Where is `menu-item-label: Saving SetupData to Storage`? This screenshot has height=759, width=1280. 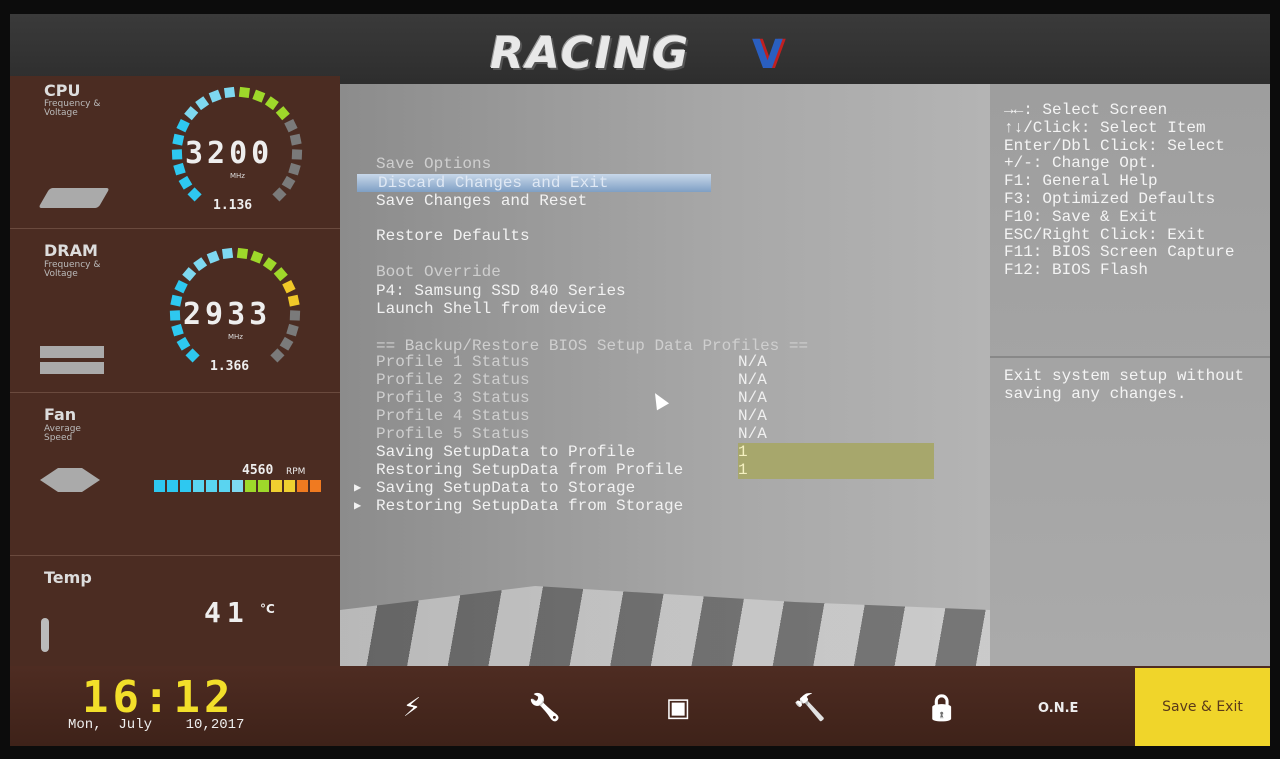
menu-item-label: Saving SetupData to Storage is located at coordinates (506, 488).